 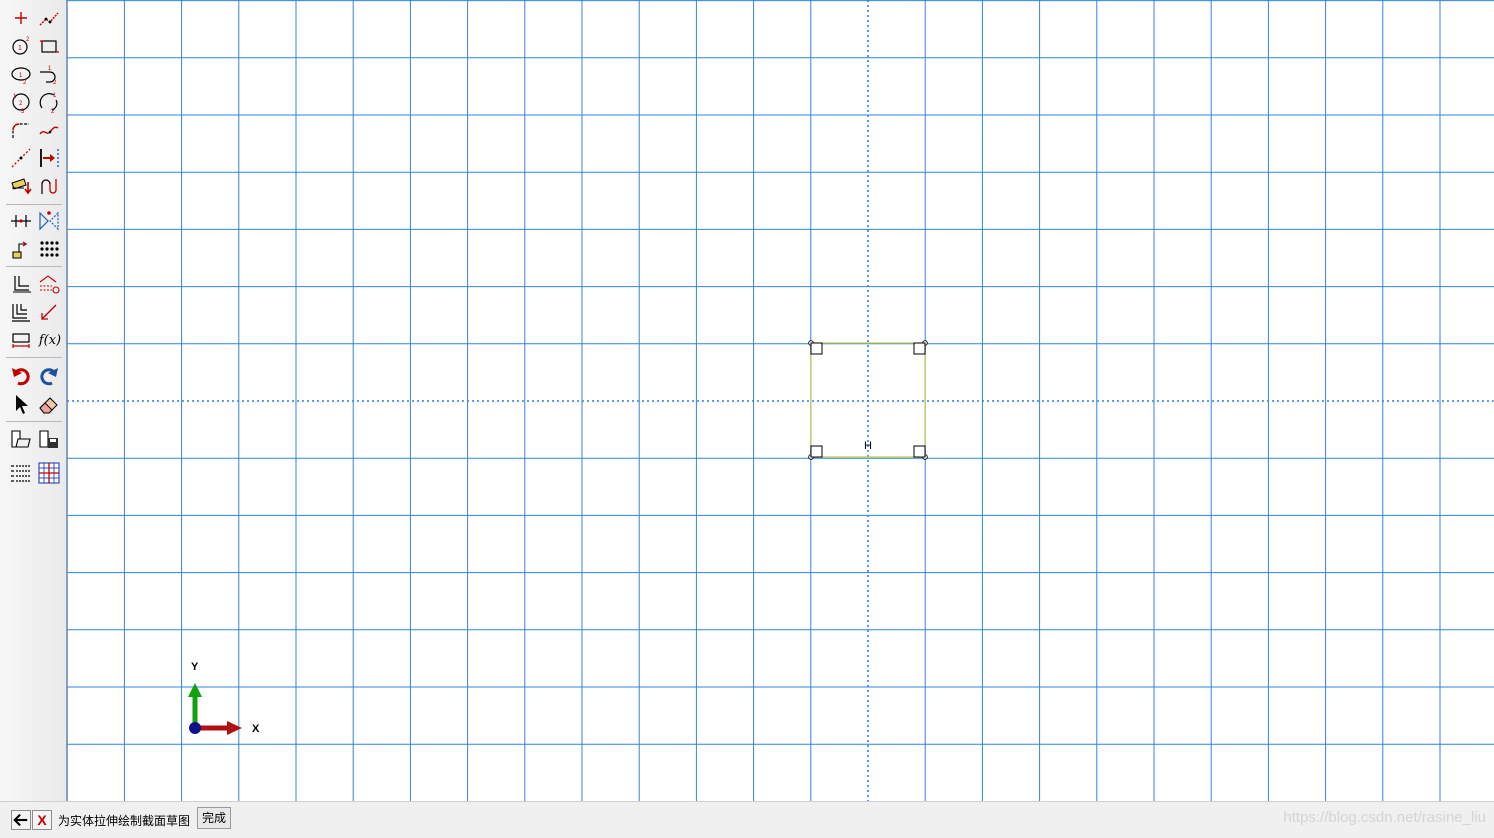 What do you see at coordinates (21, 439) in the screenshot?
I see `retrieve-sketch-icon` at bounding box center [21, 439].